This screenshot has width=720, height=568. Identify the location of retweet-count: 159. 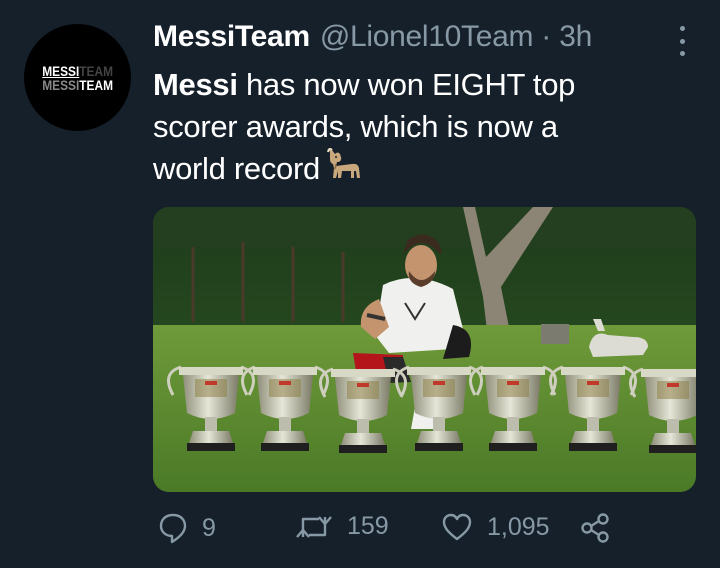
(368, 526).